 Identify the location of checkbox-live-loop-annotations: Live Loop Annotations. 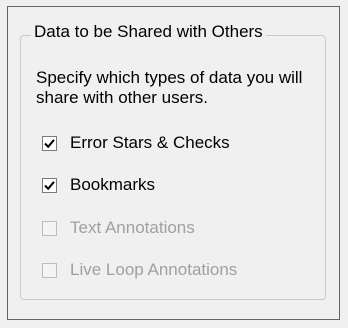
(139, 270).